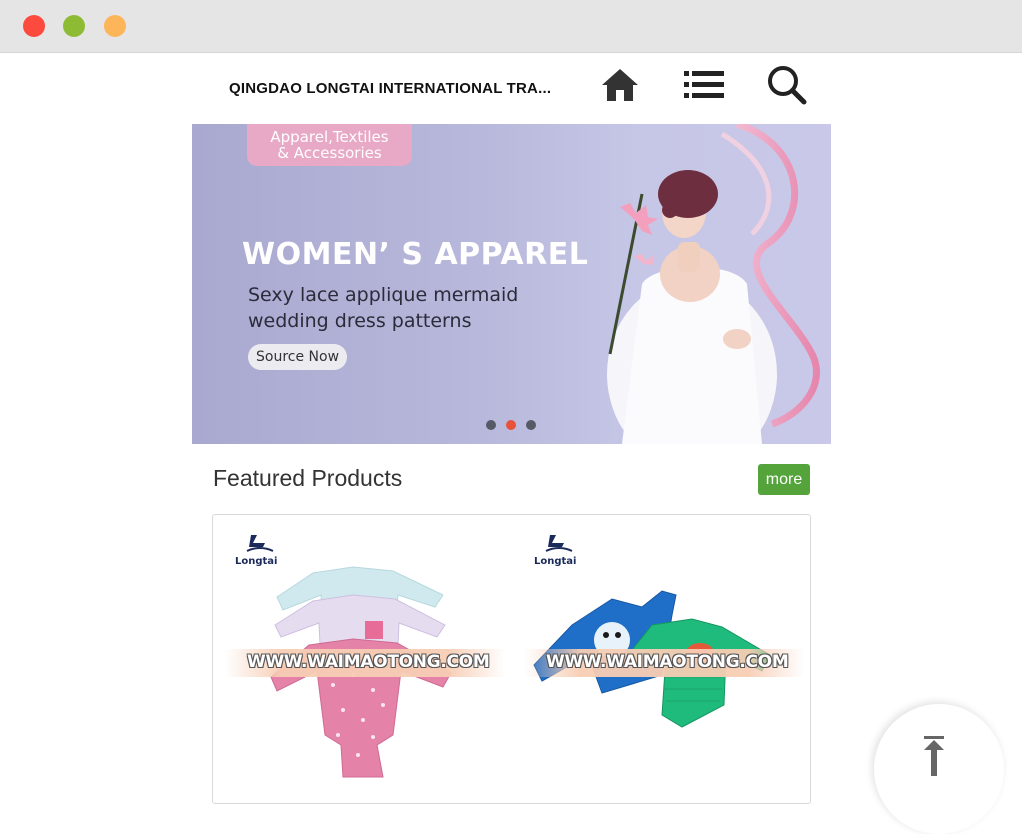 Image resolution: width=1022 pixels, height=834 pixels. Describe the element at coordinates (511, 26) in the screenshot. I see `window-titlebar` at that location.